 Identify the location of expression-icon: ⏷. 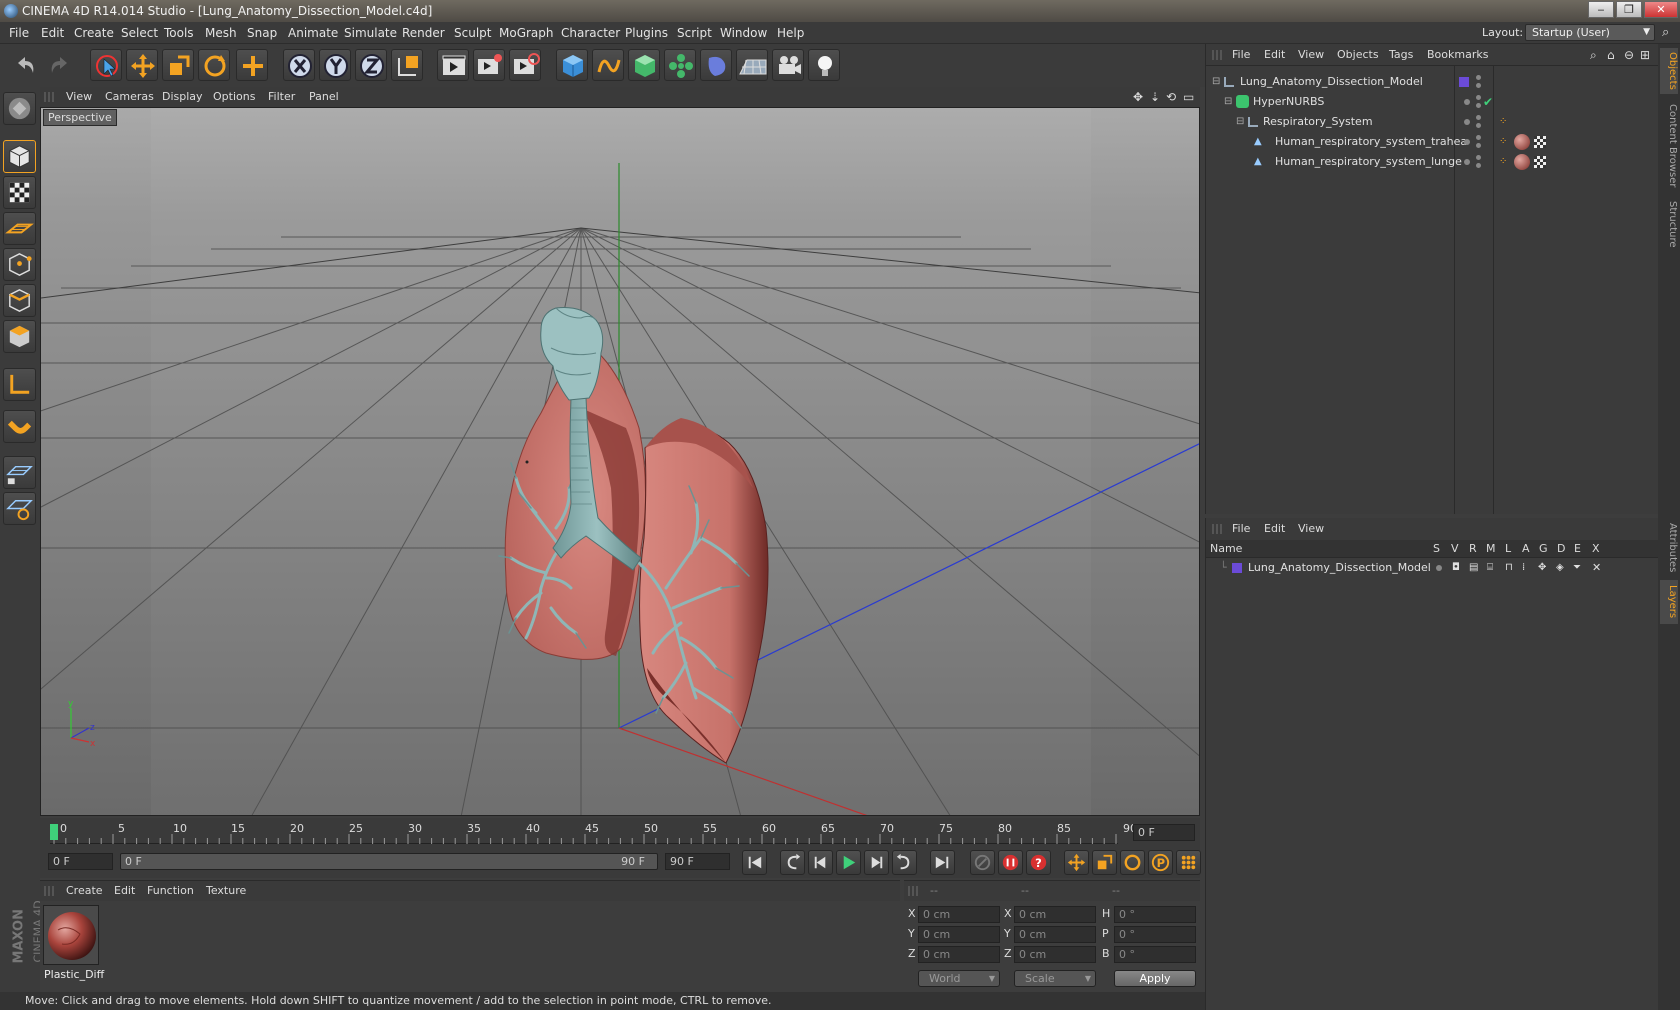
(1577, 568).